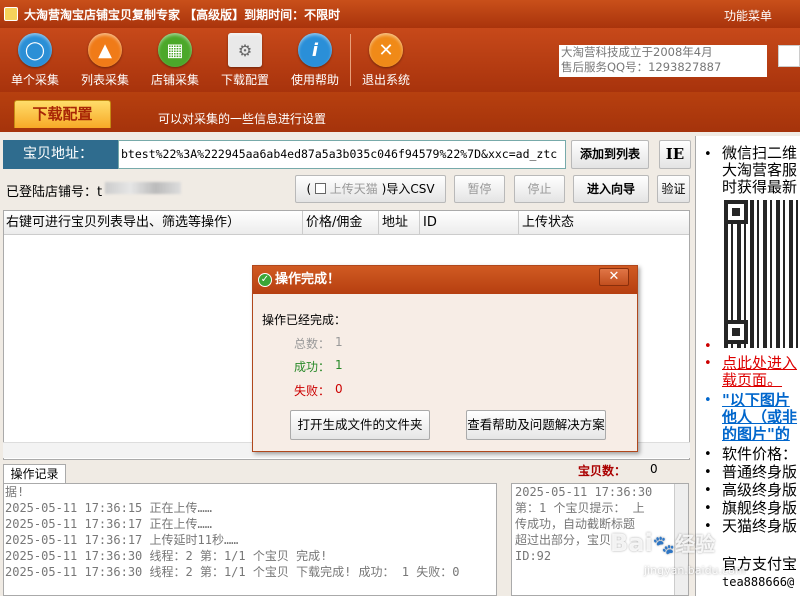  Describe the element at coordinates (341, 223) in the screenshot. I see `column-header-price: 价格/佣金` at that location.